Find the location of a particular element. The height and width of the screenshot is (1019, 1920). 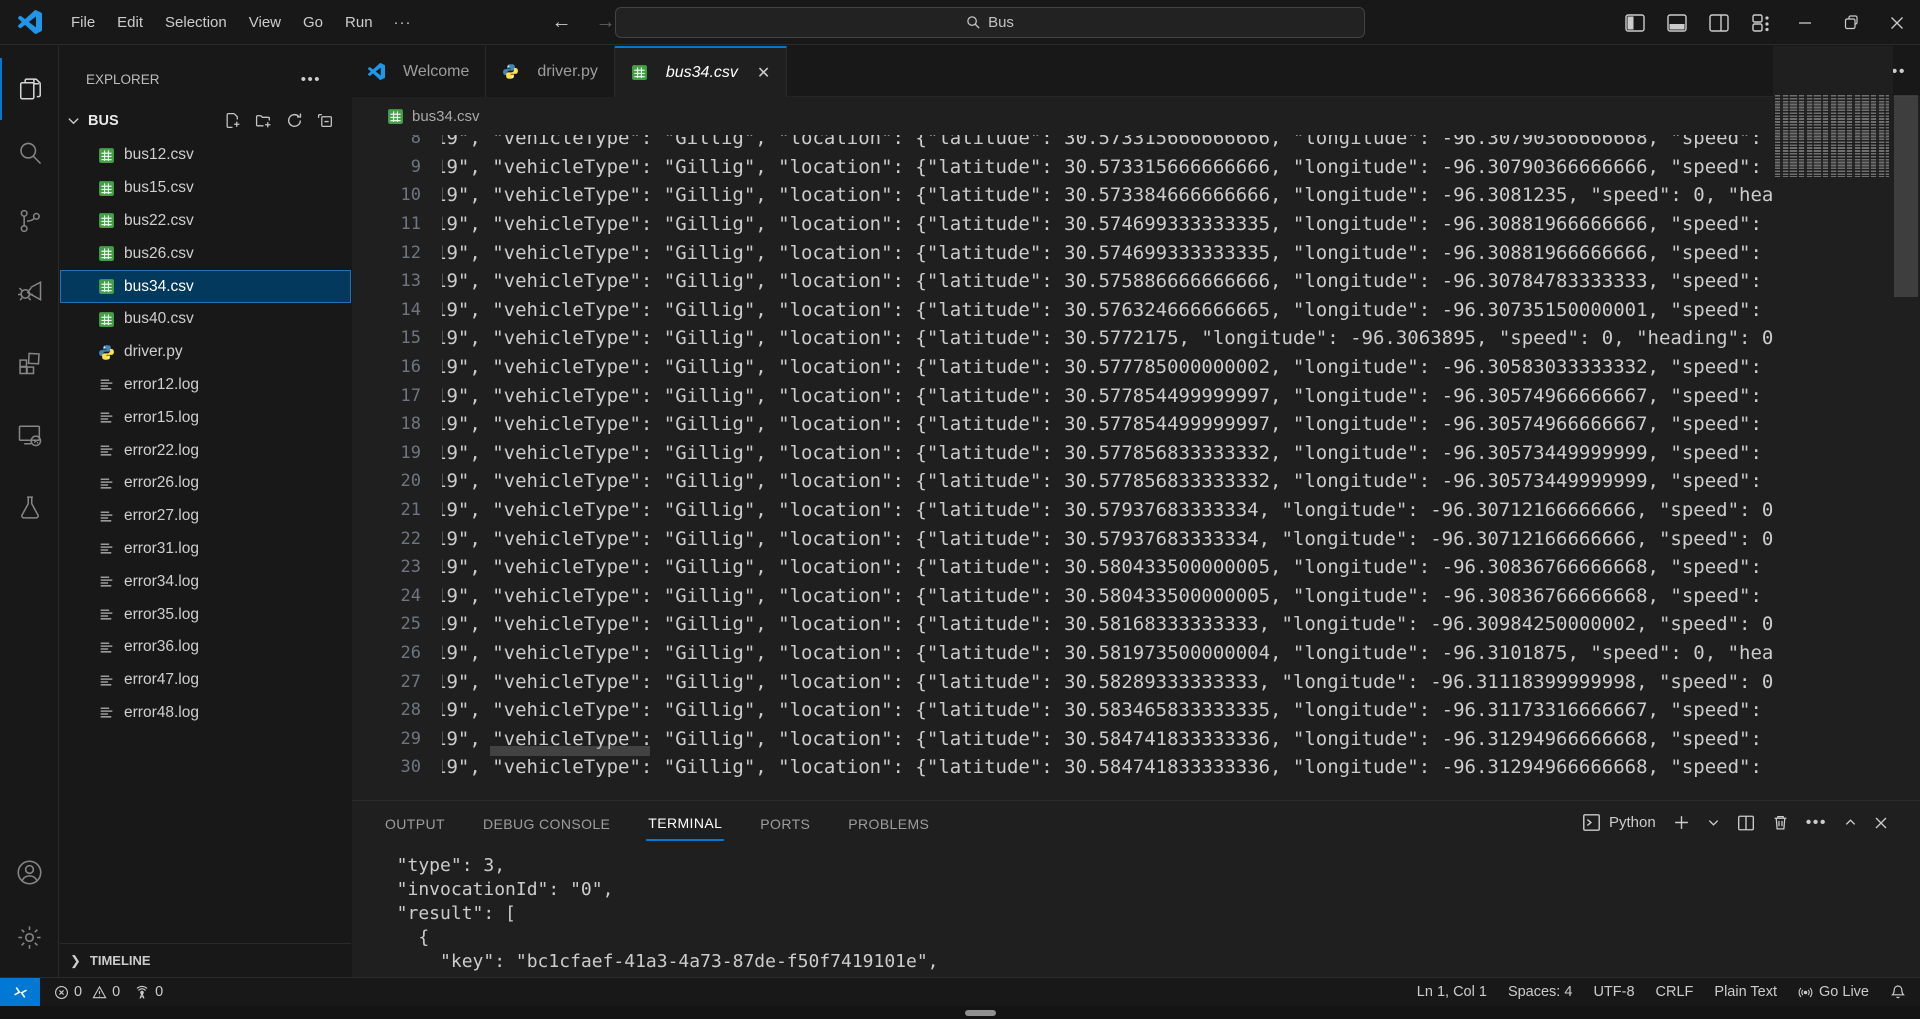

file-item-error36.log: error36.log is located at coordinates (205, 647).